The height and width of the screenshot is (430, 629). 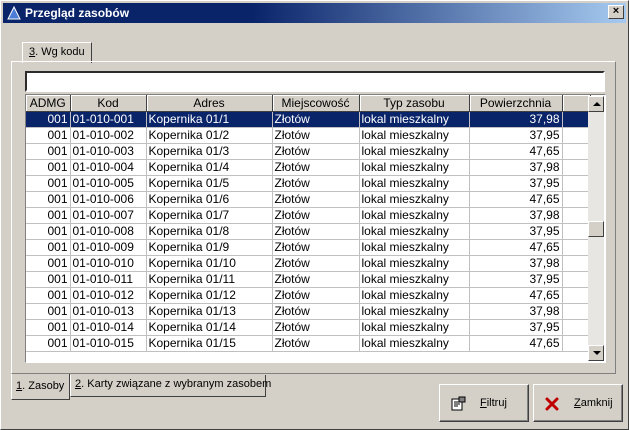 I want to click on scroll-thumb, so click(x=596, y=229).